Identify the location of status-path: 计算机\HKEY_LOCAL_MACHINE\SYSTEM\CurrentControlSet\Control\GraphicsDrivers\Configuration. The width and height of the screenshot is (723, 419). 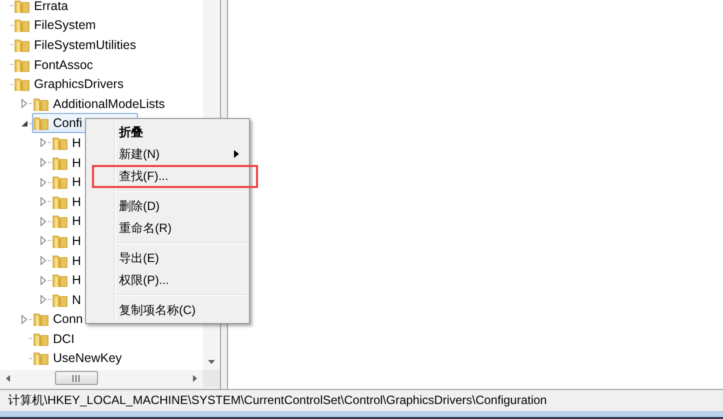
(277, 400).